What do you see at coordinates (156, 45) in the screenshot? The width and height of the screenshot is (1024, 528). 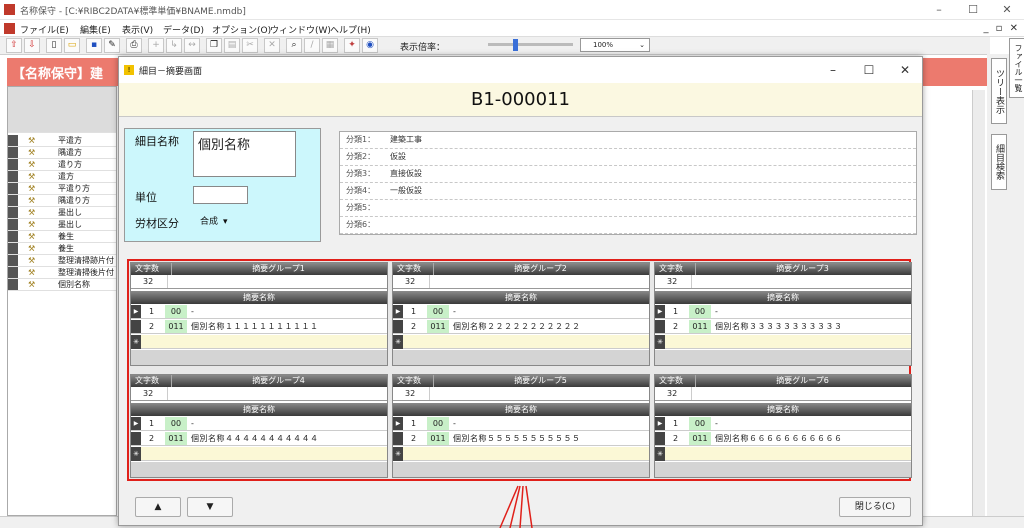 I see `add-icon: +` at bounding box center [156, 45].